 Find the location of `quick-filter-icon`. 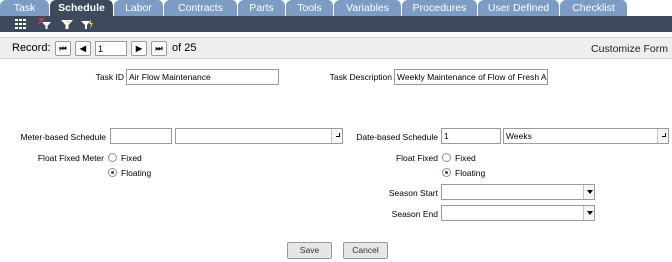

quick-filter-icon is located at coordinates (87, 24).